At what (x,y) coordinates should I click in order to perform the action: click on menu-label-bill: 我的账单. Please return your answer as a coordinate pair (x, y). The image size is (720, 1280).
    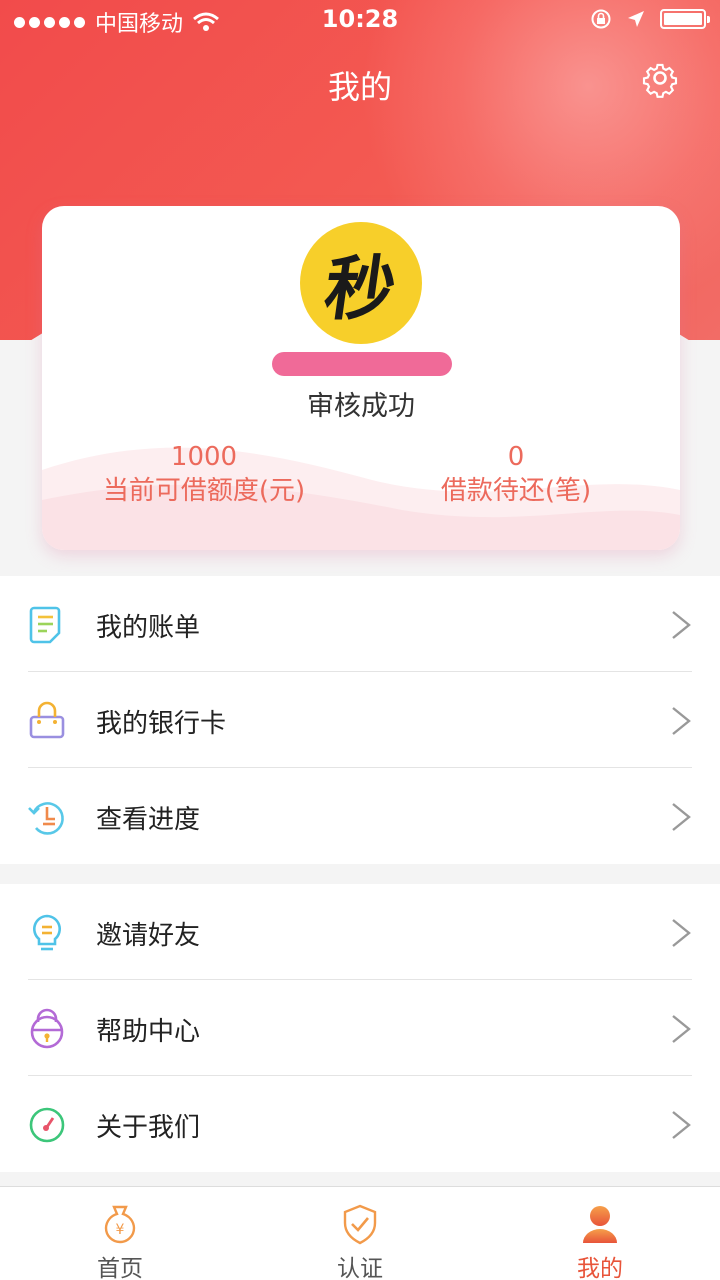
    Looking at the image, I should click on (148, 628).